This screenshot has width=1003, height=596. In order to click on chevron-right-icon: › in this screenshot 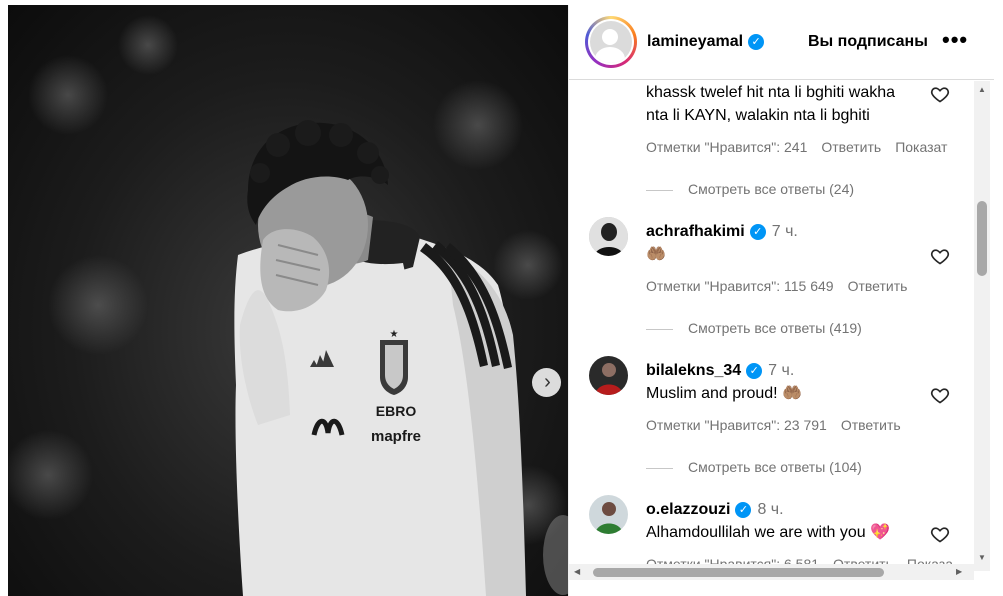, I will do `click(547, 381)`.